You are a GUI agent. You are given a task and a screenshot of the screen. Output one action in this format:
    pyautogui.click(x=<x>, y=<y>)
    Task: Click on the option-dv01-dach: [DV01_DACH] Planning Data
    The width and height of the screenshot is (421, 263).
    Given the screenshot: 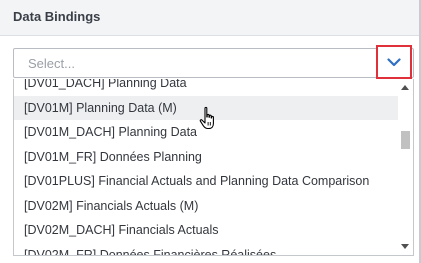 What is the action you would take?
    pyautogui.click(x=206, y=87)
    